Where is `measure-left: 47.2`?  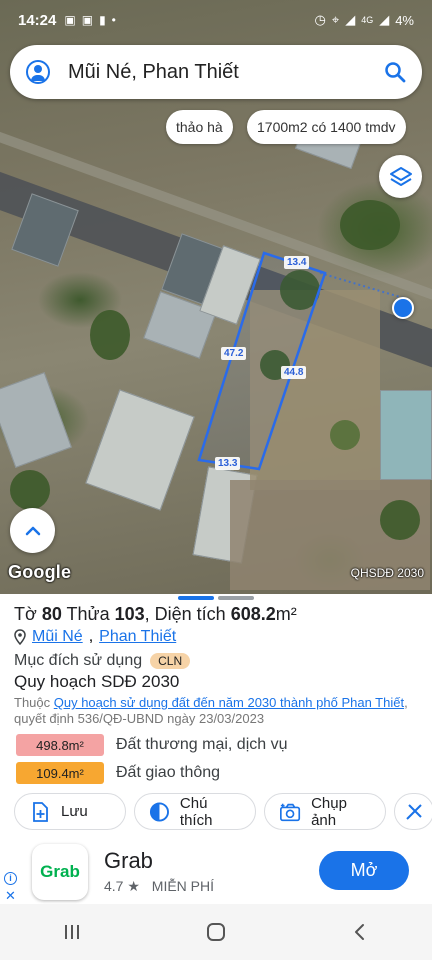 measure-left: 47.2 is located at coordinates (234, 353).